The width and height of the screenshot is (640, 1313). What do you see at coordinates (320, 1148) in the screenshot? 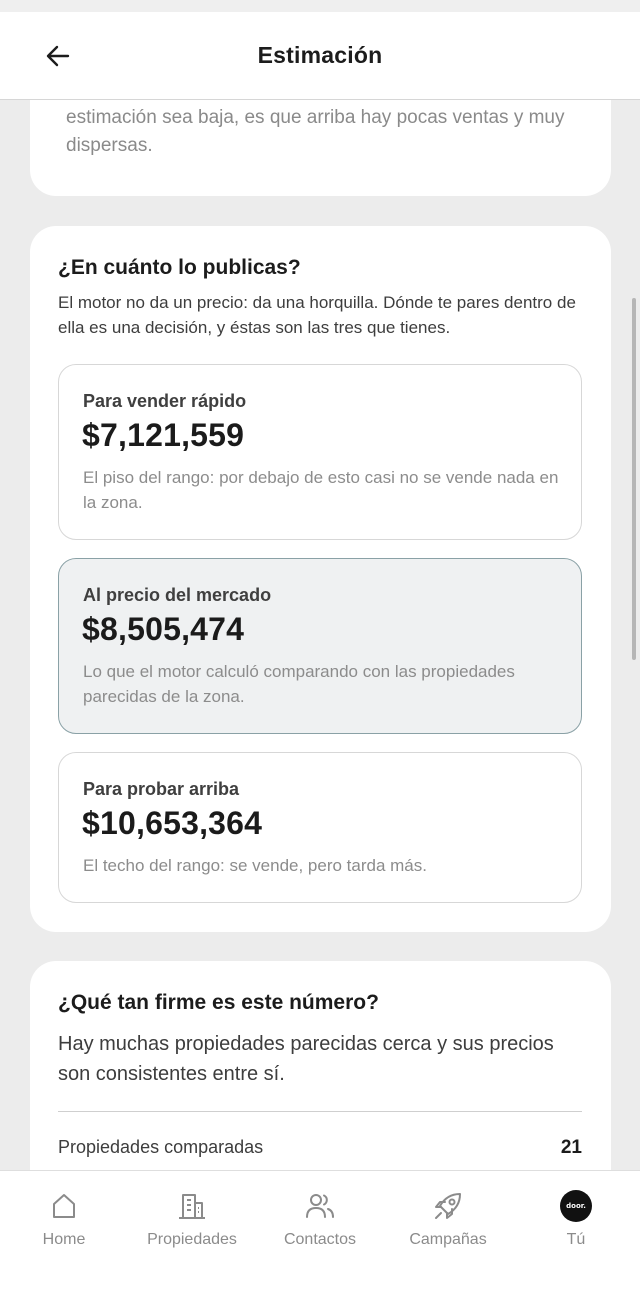
I see `stat-row-compared: Propiedades comparadas 21` at bounding box center [320, 1148].